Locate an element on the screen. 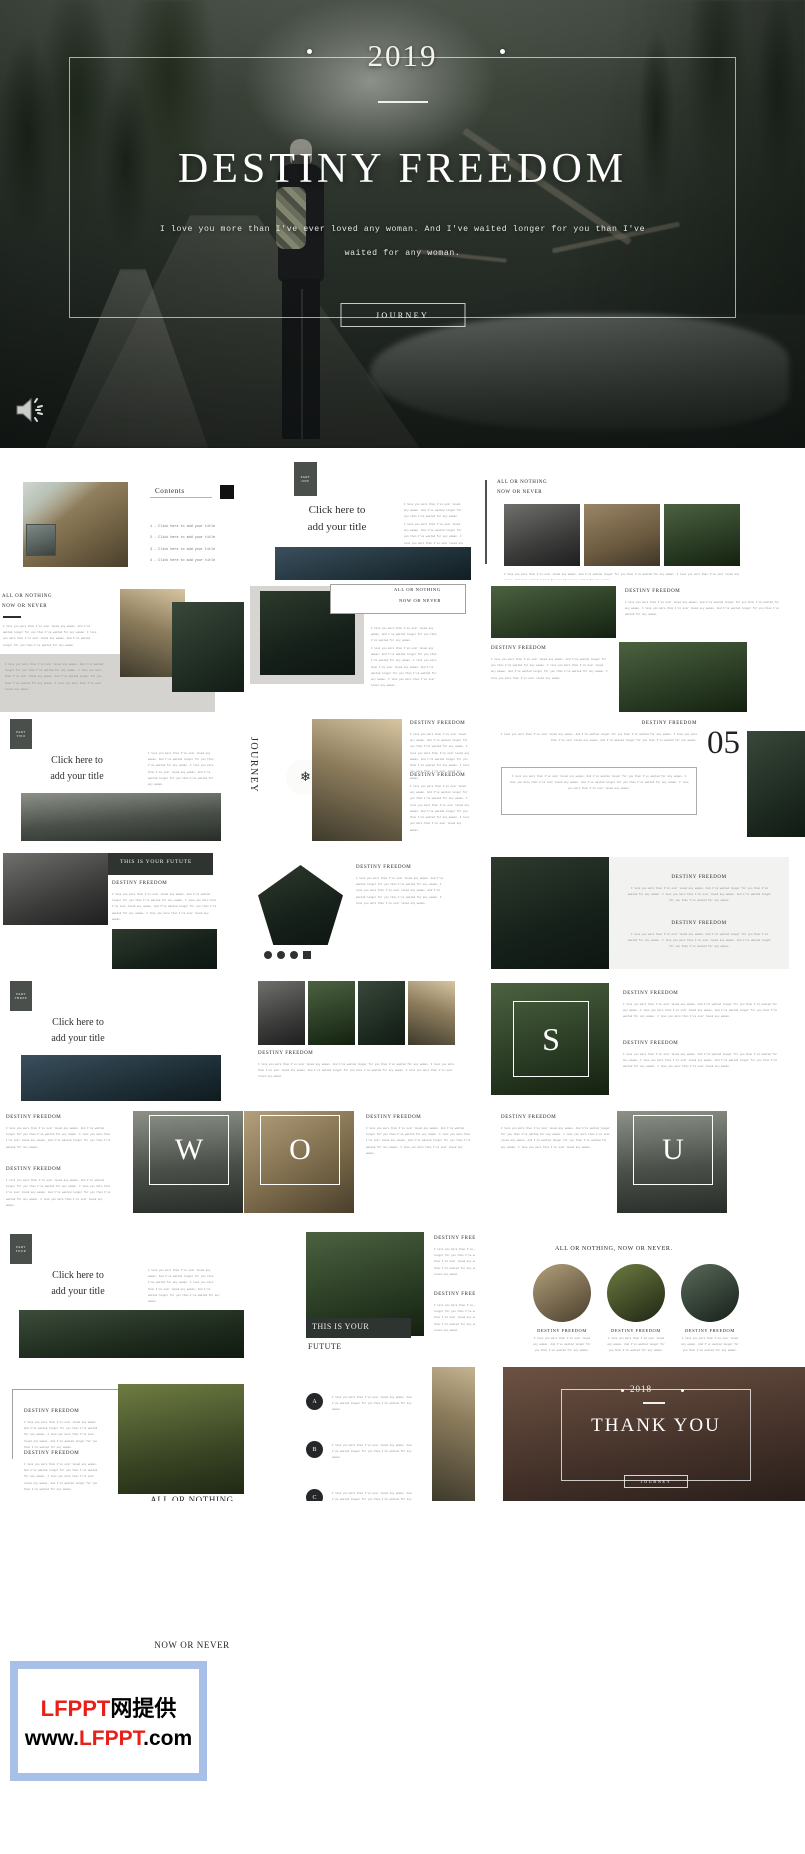 The image size is (805, 1854). part-badge-four: PART FOUR is located at coordinates (21, 1249).